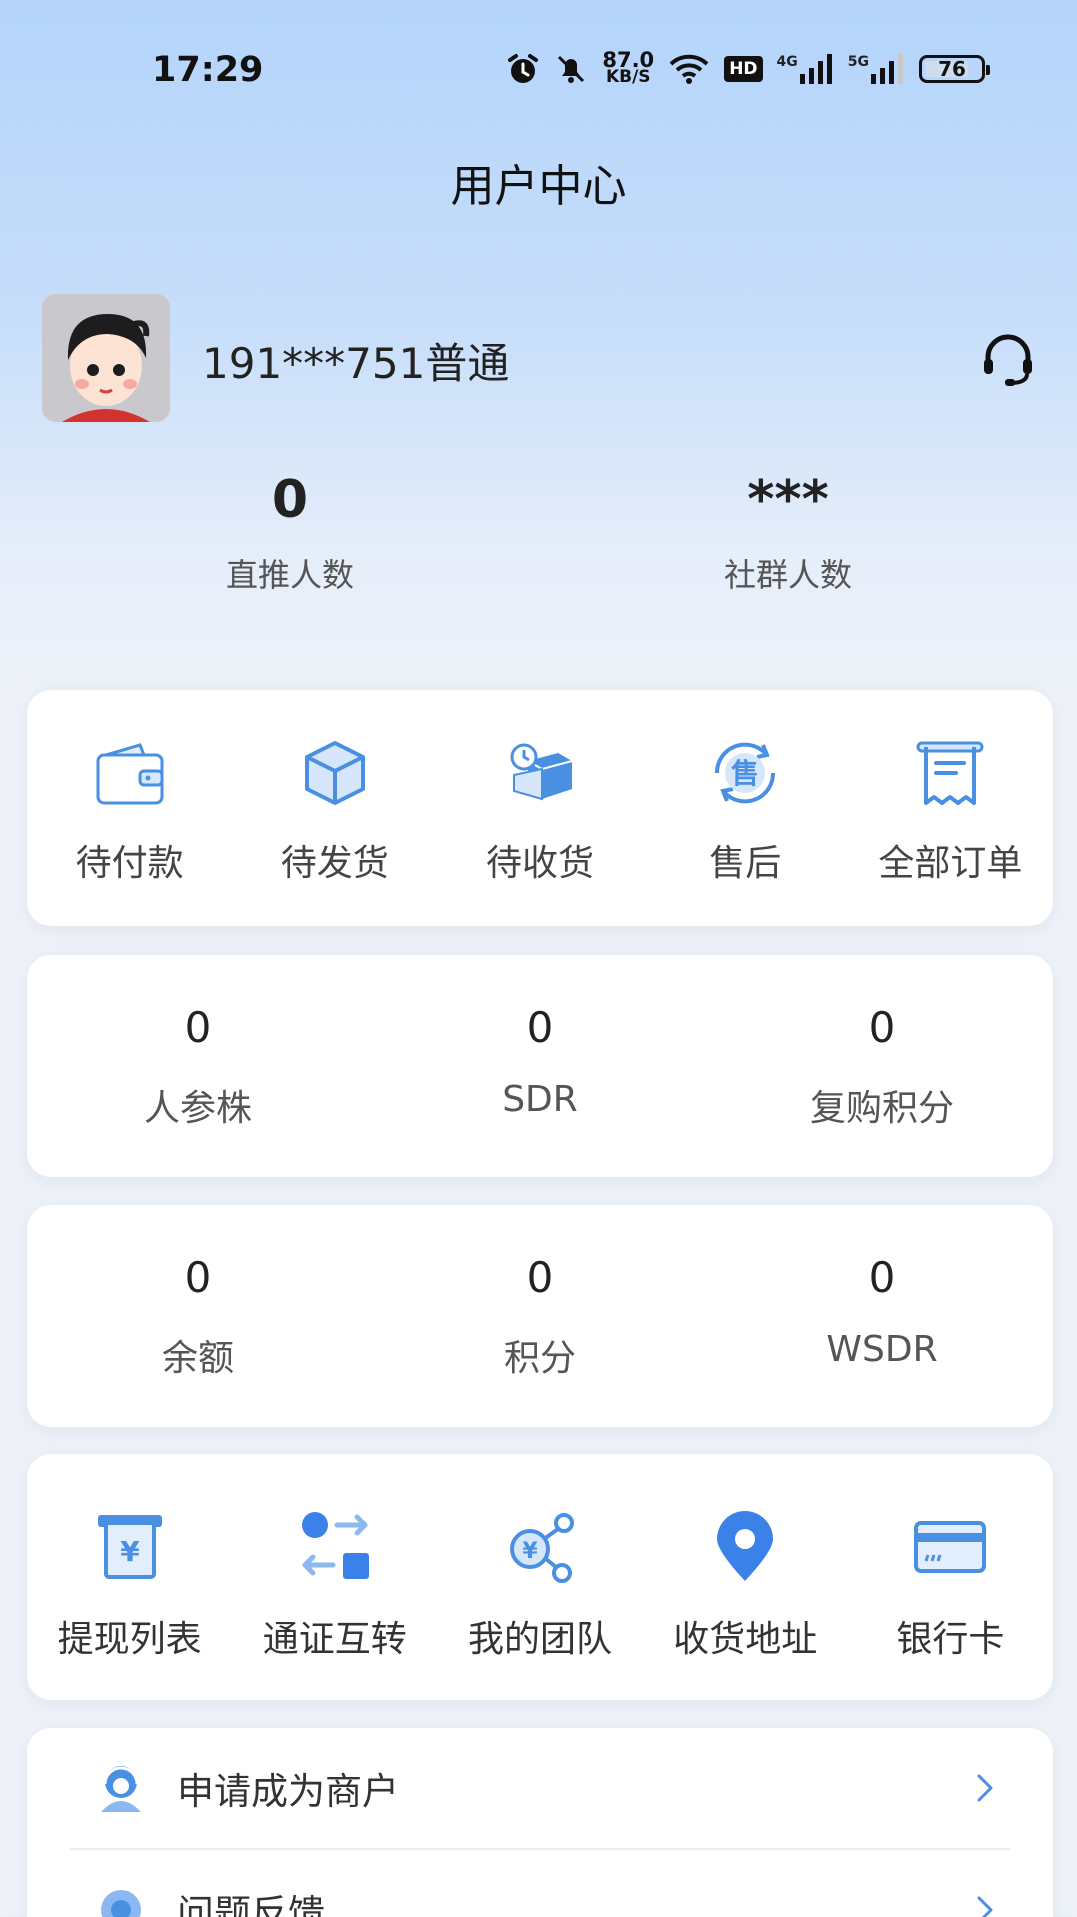 This screenshot has height=1917, width=1077. What do you see at coordinates (121, 1788) in the screenshot?
I see `merchant-icon` at bounding box center [121, 1788].